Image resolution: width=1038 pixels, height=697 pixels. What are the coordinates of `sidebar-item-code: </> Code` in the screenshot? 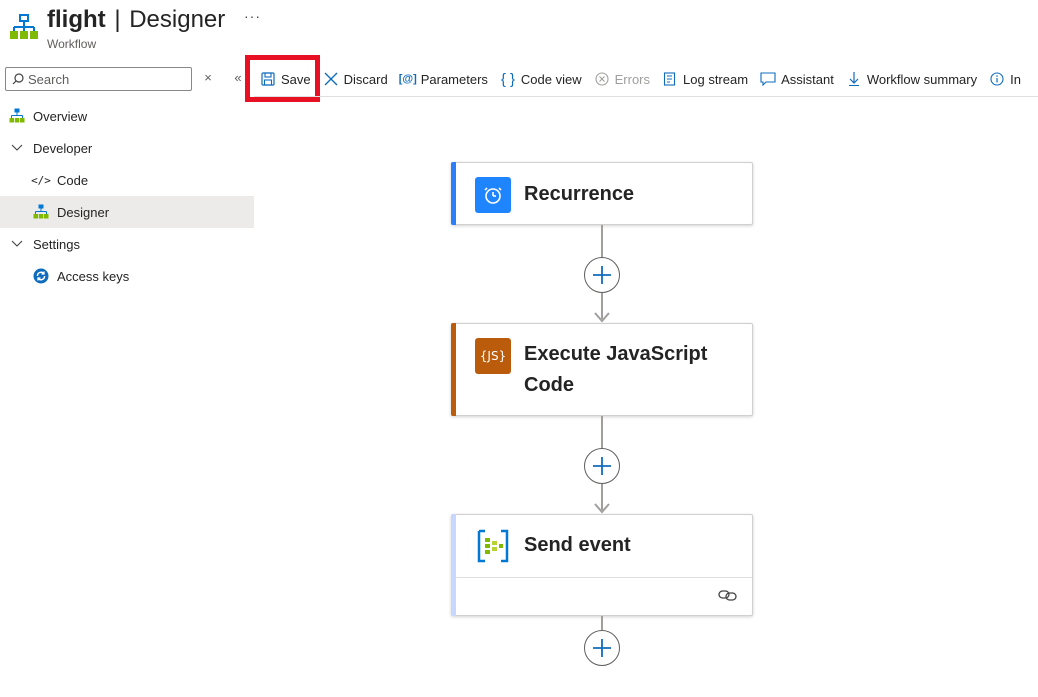 It's located at (127, 180).